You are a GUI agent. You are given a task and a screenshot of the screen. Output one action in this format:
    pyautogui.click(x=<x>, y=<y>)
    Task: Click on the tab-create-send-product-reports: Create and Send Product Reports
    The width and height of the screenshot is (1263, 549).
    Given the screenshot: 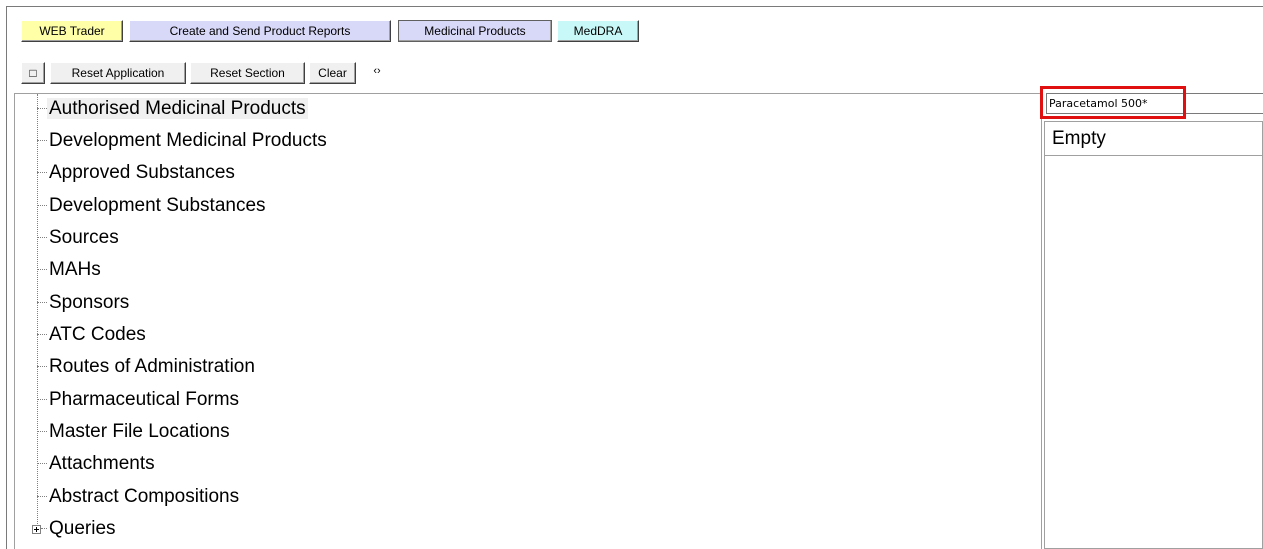 What is the action you would take?
    pyautogui.click(x=260, y=31)
    